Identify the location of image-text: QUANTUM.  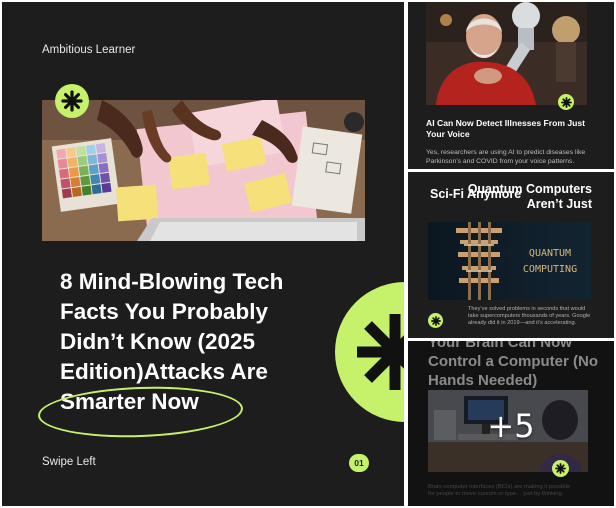
(550, 253).